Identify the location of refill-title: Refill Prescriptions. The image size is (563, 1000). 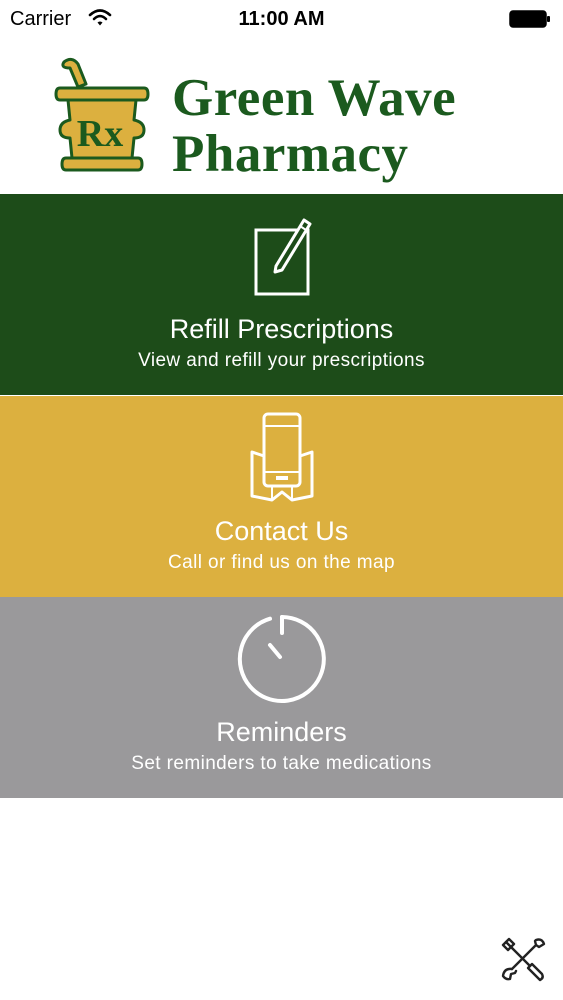
(281, 329).